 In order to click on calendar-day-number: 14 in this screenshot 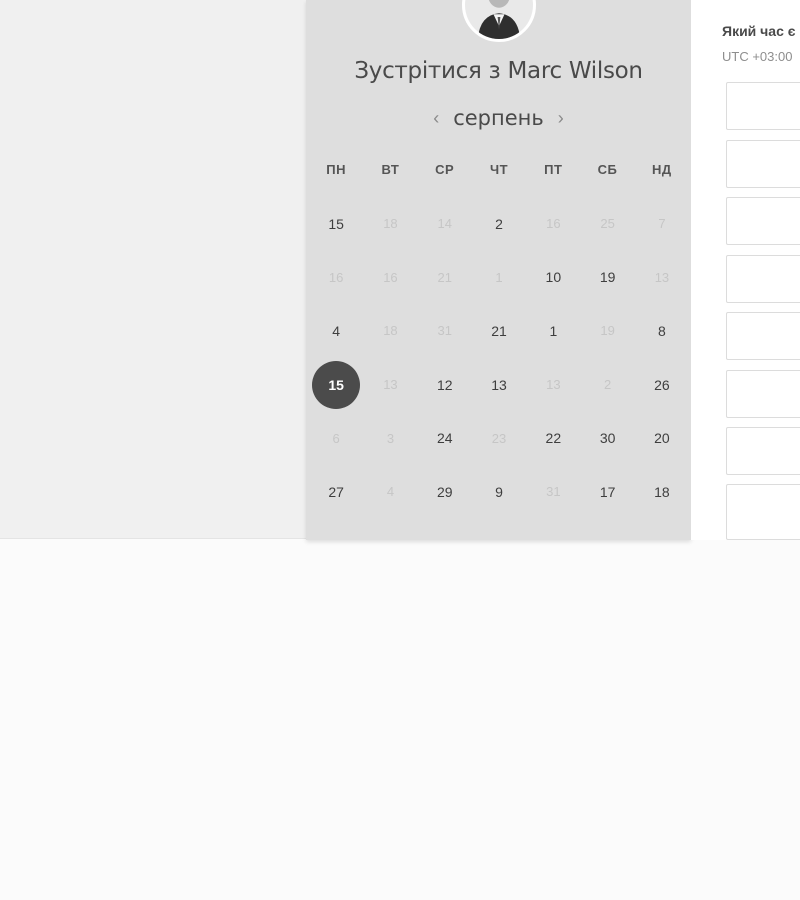, I will do `click(444, 224)`.